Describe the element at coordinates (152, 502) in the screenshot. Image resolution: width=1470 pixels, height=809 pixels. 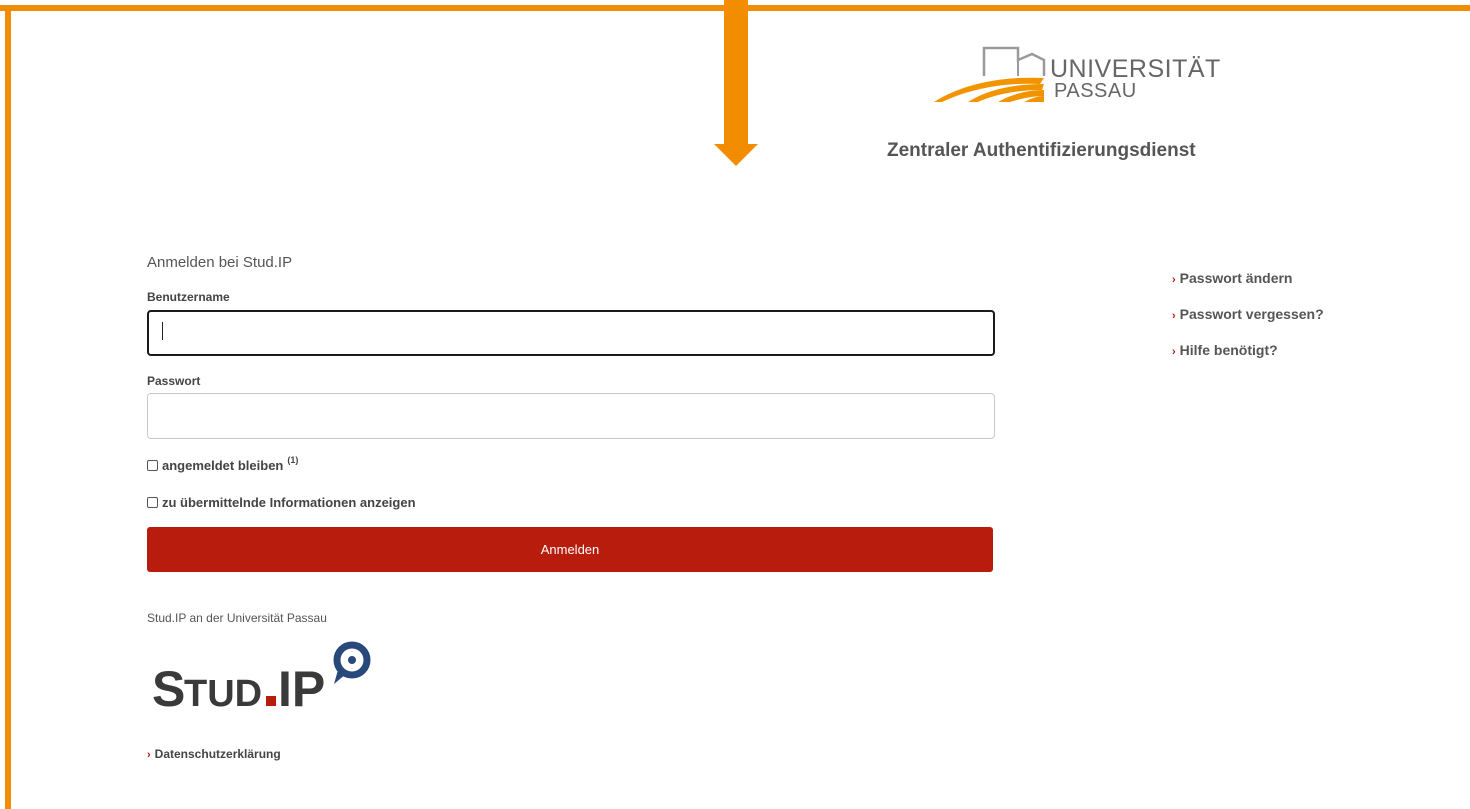
I see `show-info-checkbox` at that location.